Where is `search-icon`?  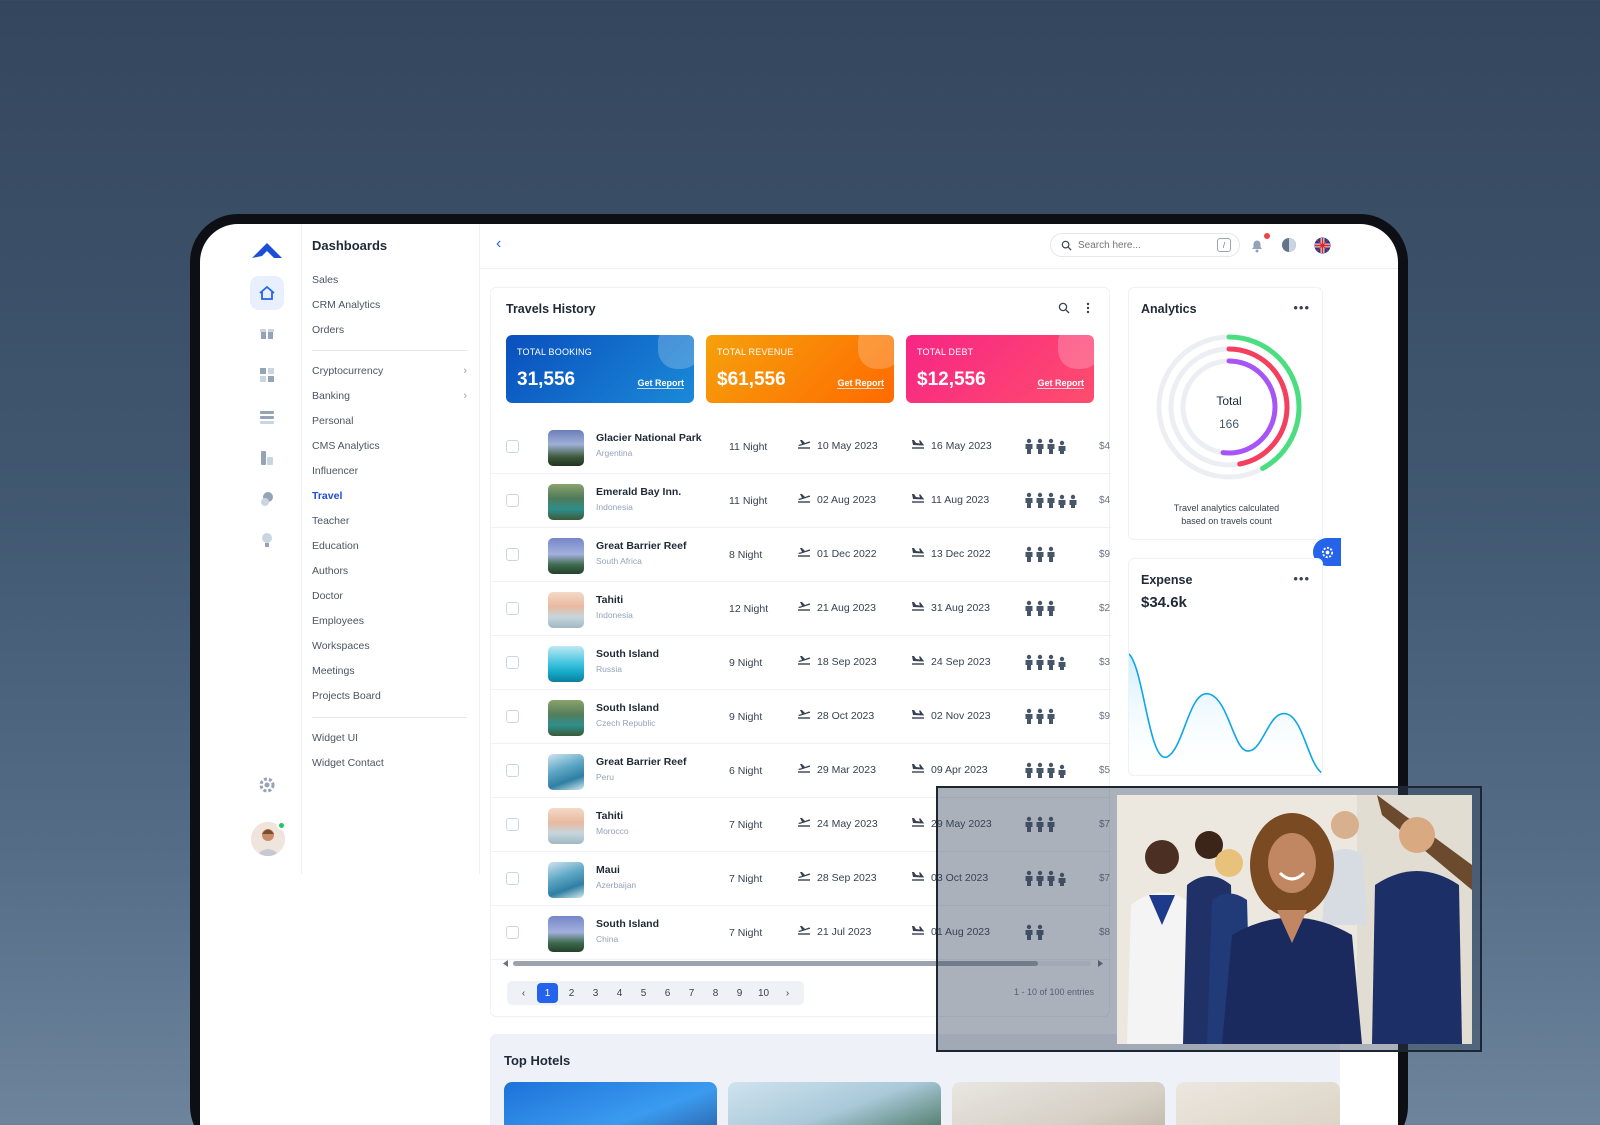 search-icon is located at coordinates (1064, 308).